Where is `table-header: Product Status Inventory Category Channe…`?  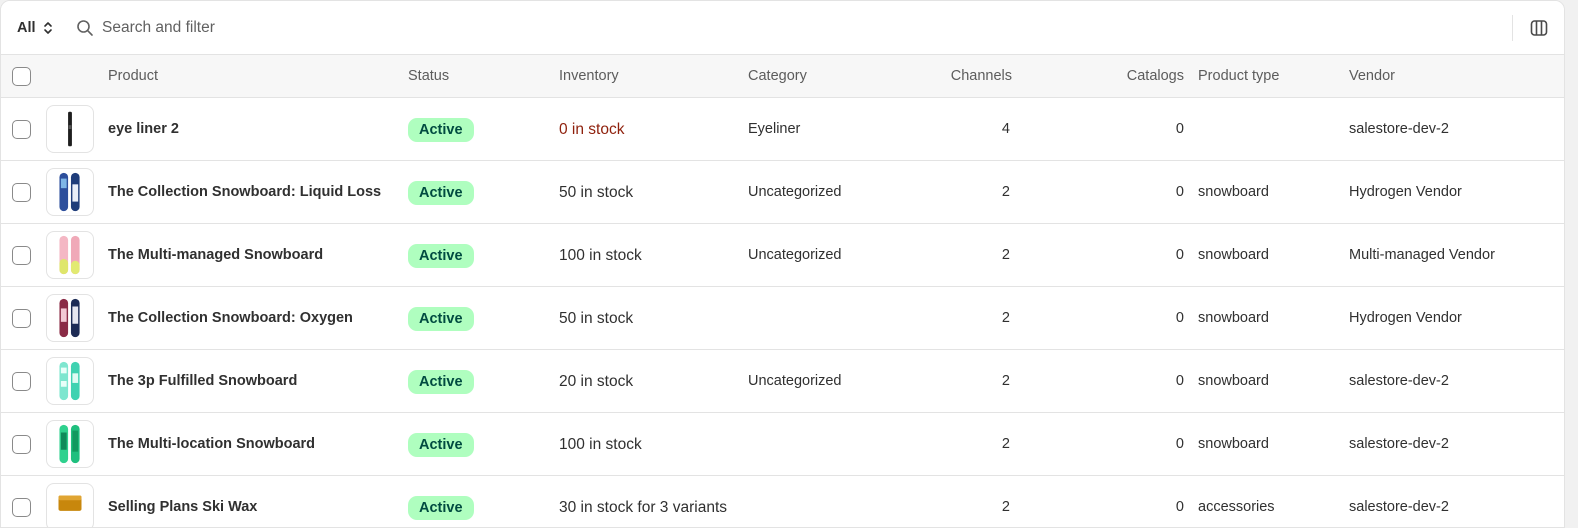 table-header: Product Status Inventory Category Channe… is located at coordinates (782, 76).